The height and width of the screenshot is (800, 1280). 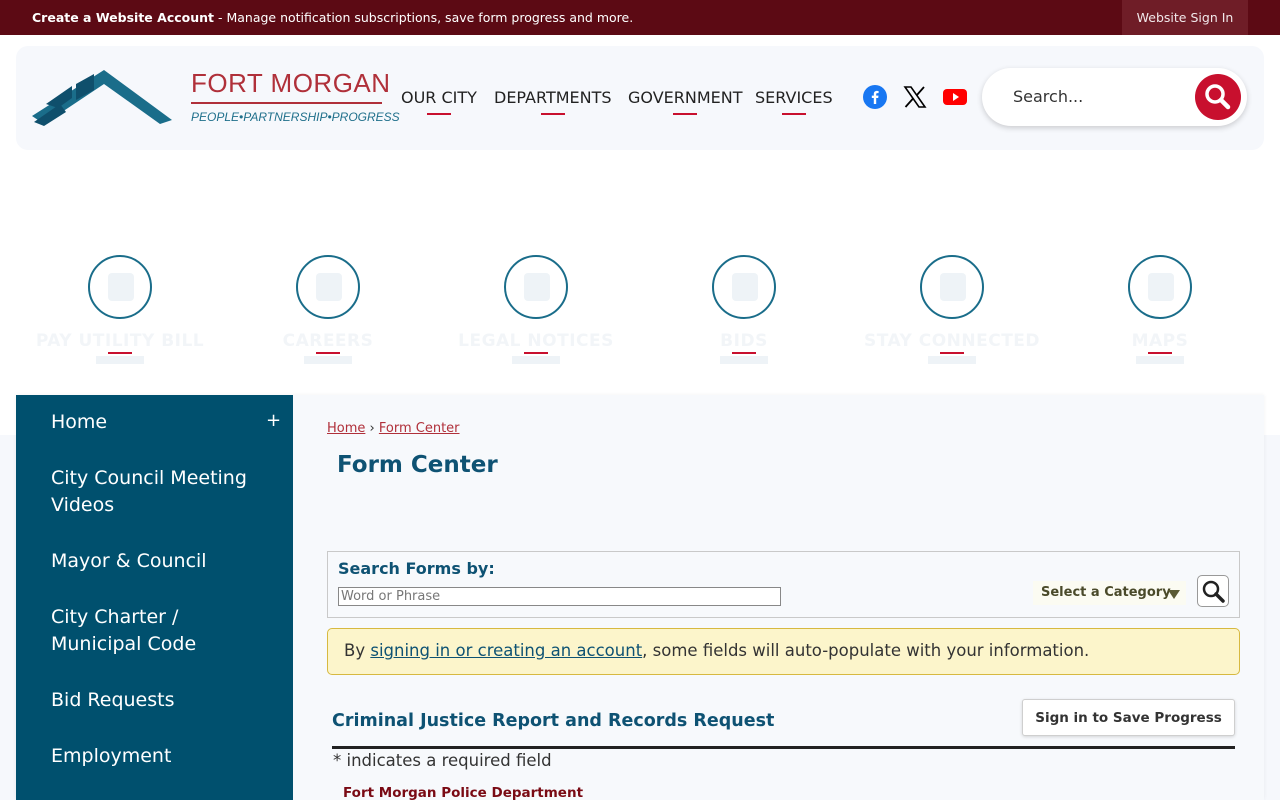 What do you see at coordinates (1174, 594) in the screenshot?
I see `dropdown-arrow-icon` at bounding box center [1174, 594].